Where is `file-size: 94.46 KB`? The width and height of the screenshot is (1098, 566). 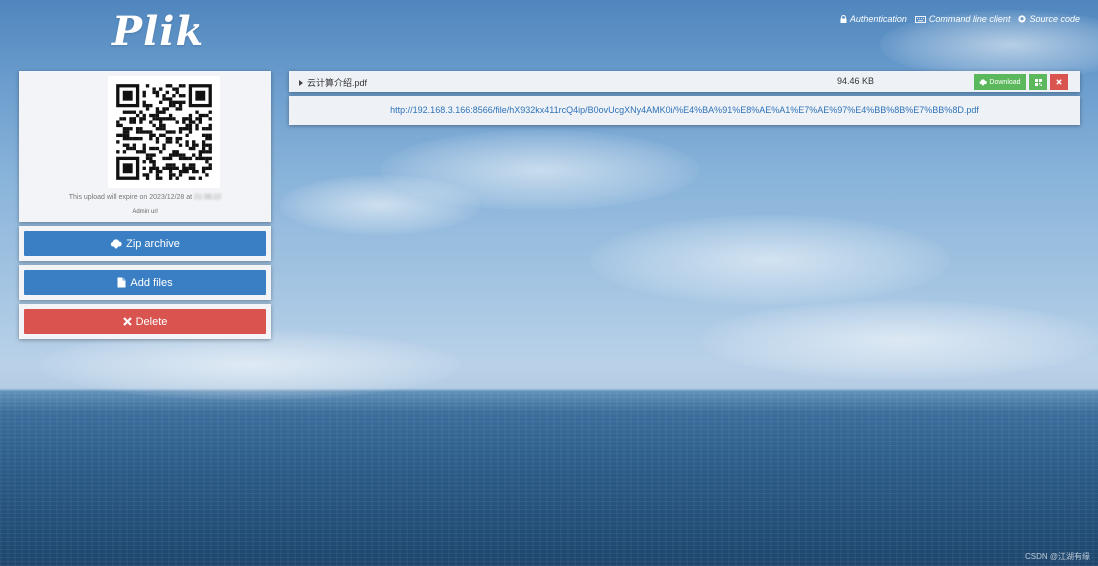 file-size: 94.46 KB is located at coordinates (856, 81).